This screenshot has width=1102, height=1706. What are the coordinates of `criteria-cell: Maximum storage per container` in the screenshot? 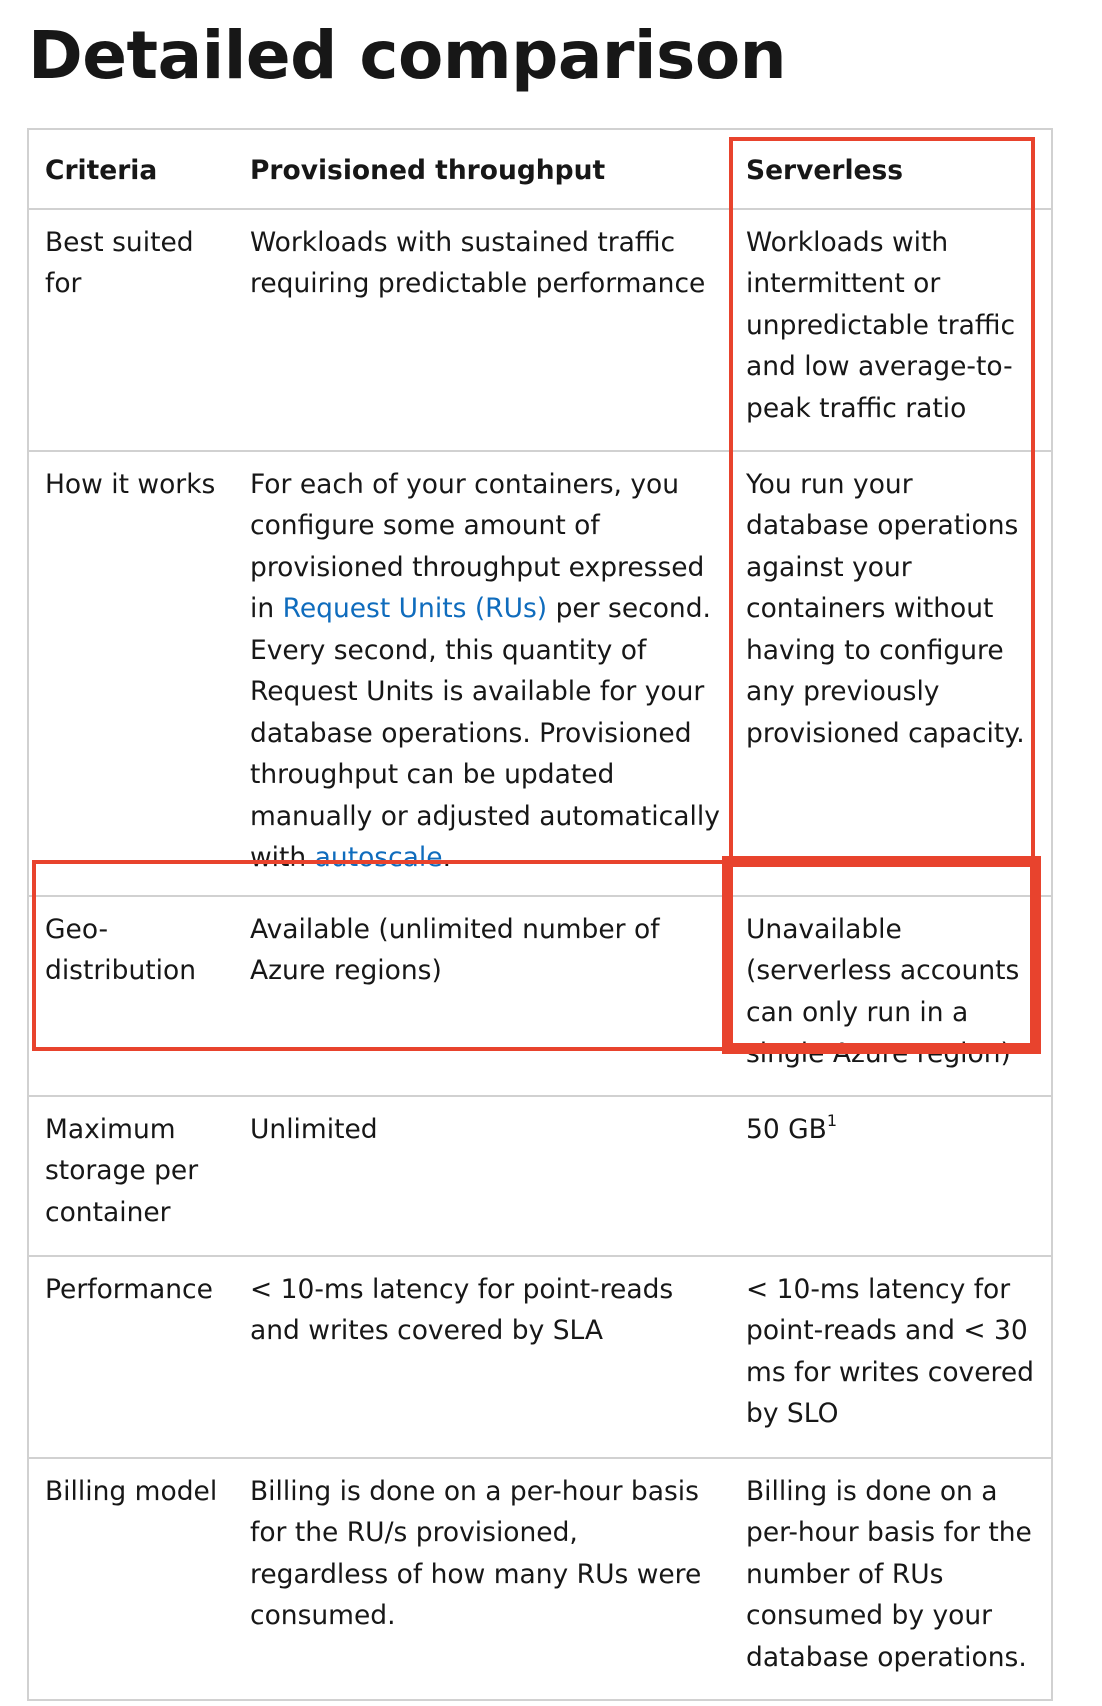 It's located at (122, 1170).